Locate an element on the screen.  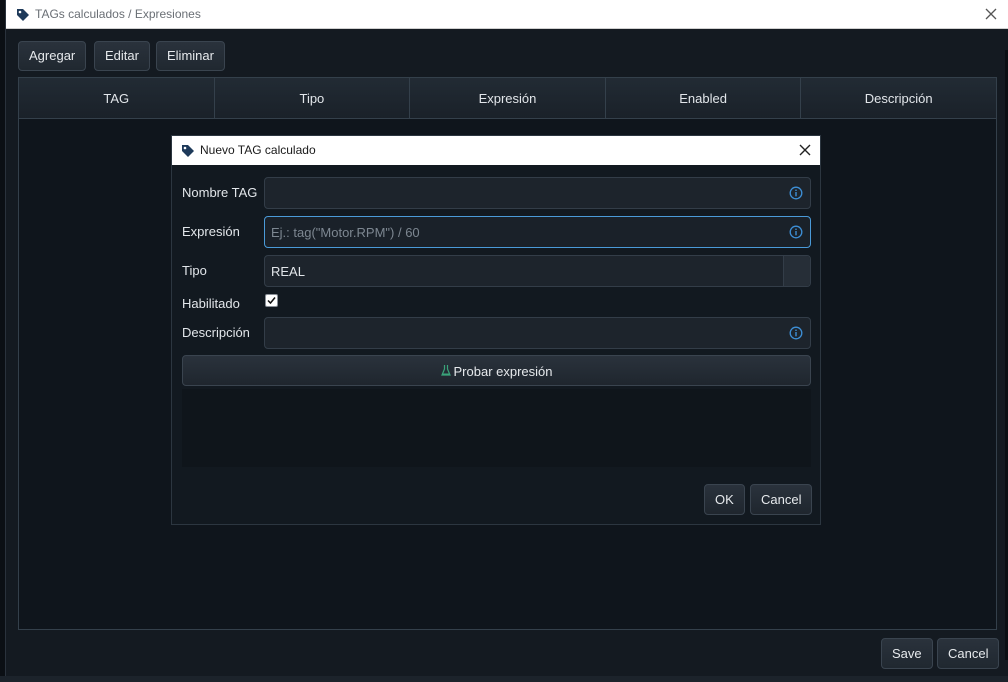
dropdown-button is located at coordinates (796, 271).